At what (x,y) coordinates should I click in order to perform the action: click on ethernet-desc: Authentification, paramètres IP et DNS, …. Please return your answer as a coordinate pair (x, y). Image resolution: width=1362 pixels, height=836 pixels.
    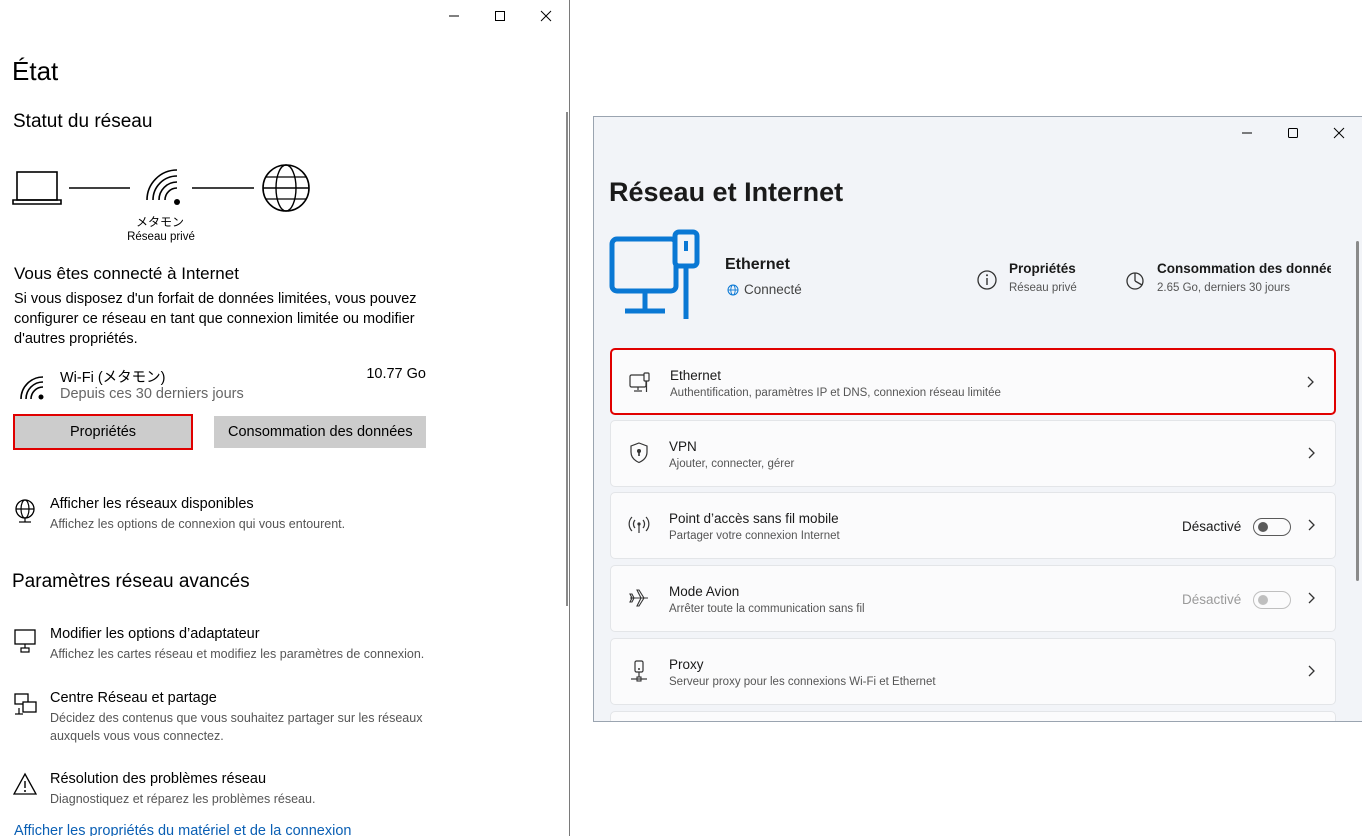
    Looking at the image, I should click on (835, 393).